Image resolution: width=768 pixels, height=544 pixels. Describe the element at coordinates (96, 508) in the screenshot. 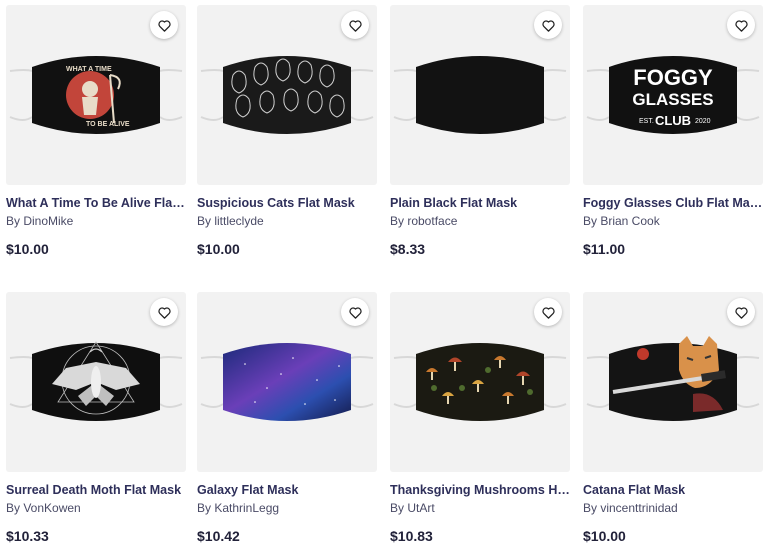

I see `product-artist: By VonKowen` at that location.